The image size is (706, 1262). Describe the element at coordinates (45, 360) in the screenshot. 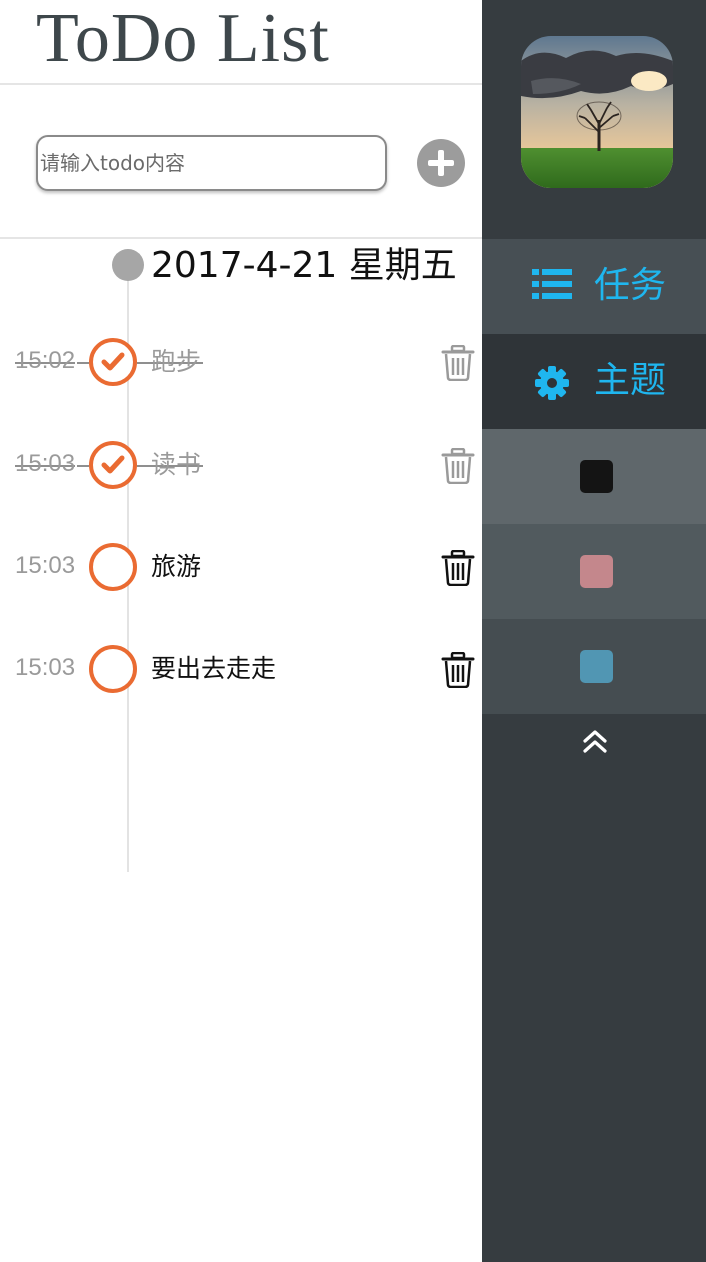

I see `todo-time: 15:02` at that location.